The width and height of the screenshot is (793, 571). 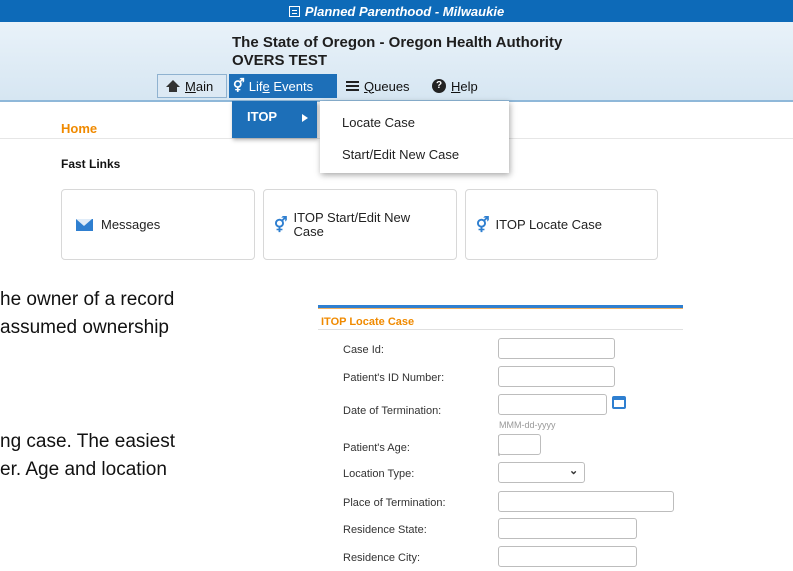 I want to click on fast-links-heading: Fast Links, so click(x=91, y=164).